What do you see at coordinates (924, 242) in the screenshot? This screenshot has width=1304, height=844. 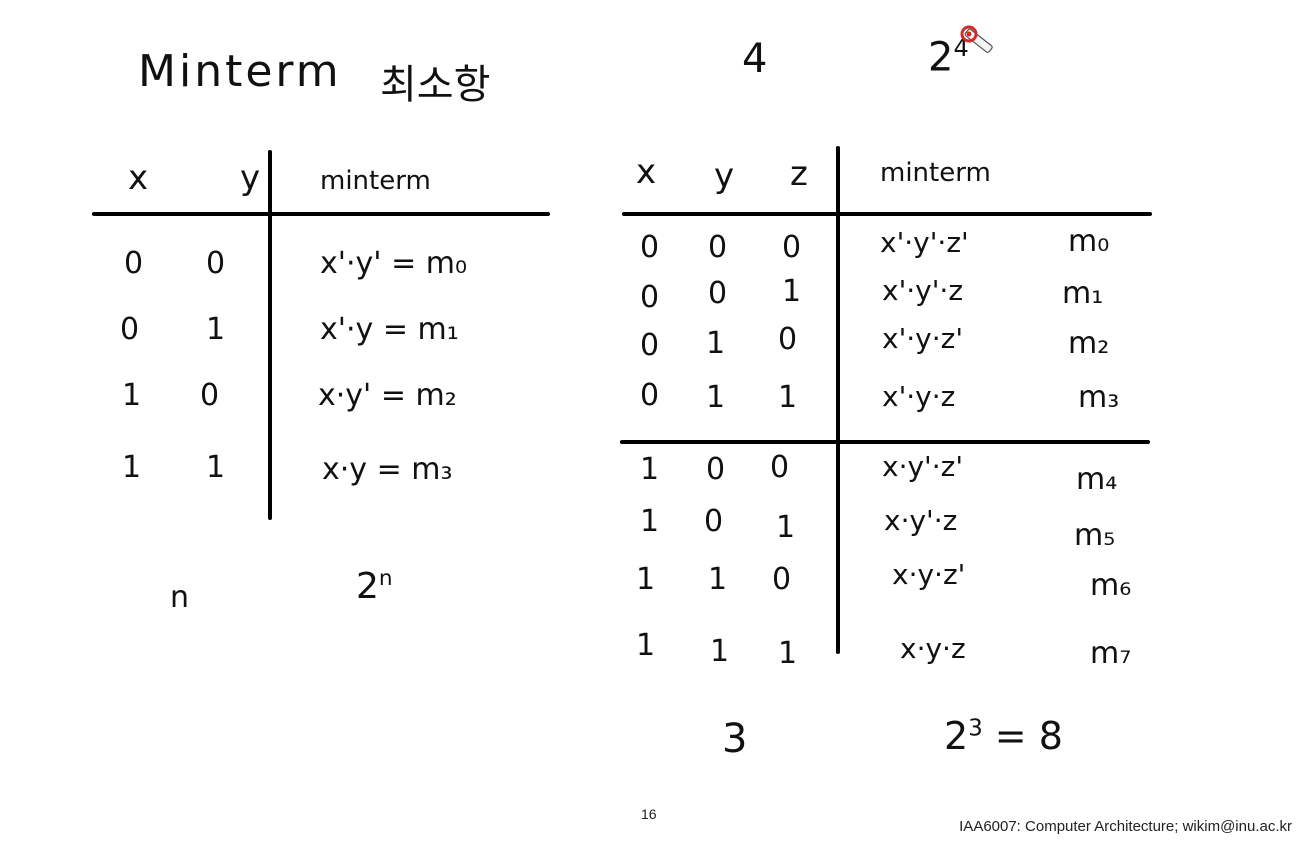 I see `table3-minterm-expr: x'·y'·z'` at bounding box center [924, 242].